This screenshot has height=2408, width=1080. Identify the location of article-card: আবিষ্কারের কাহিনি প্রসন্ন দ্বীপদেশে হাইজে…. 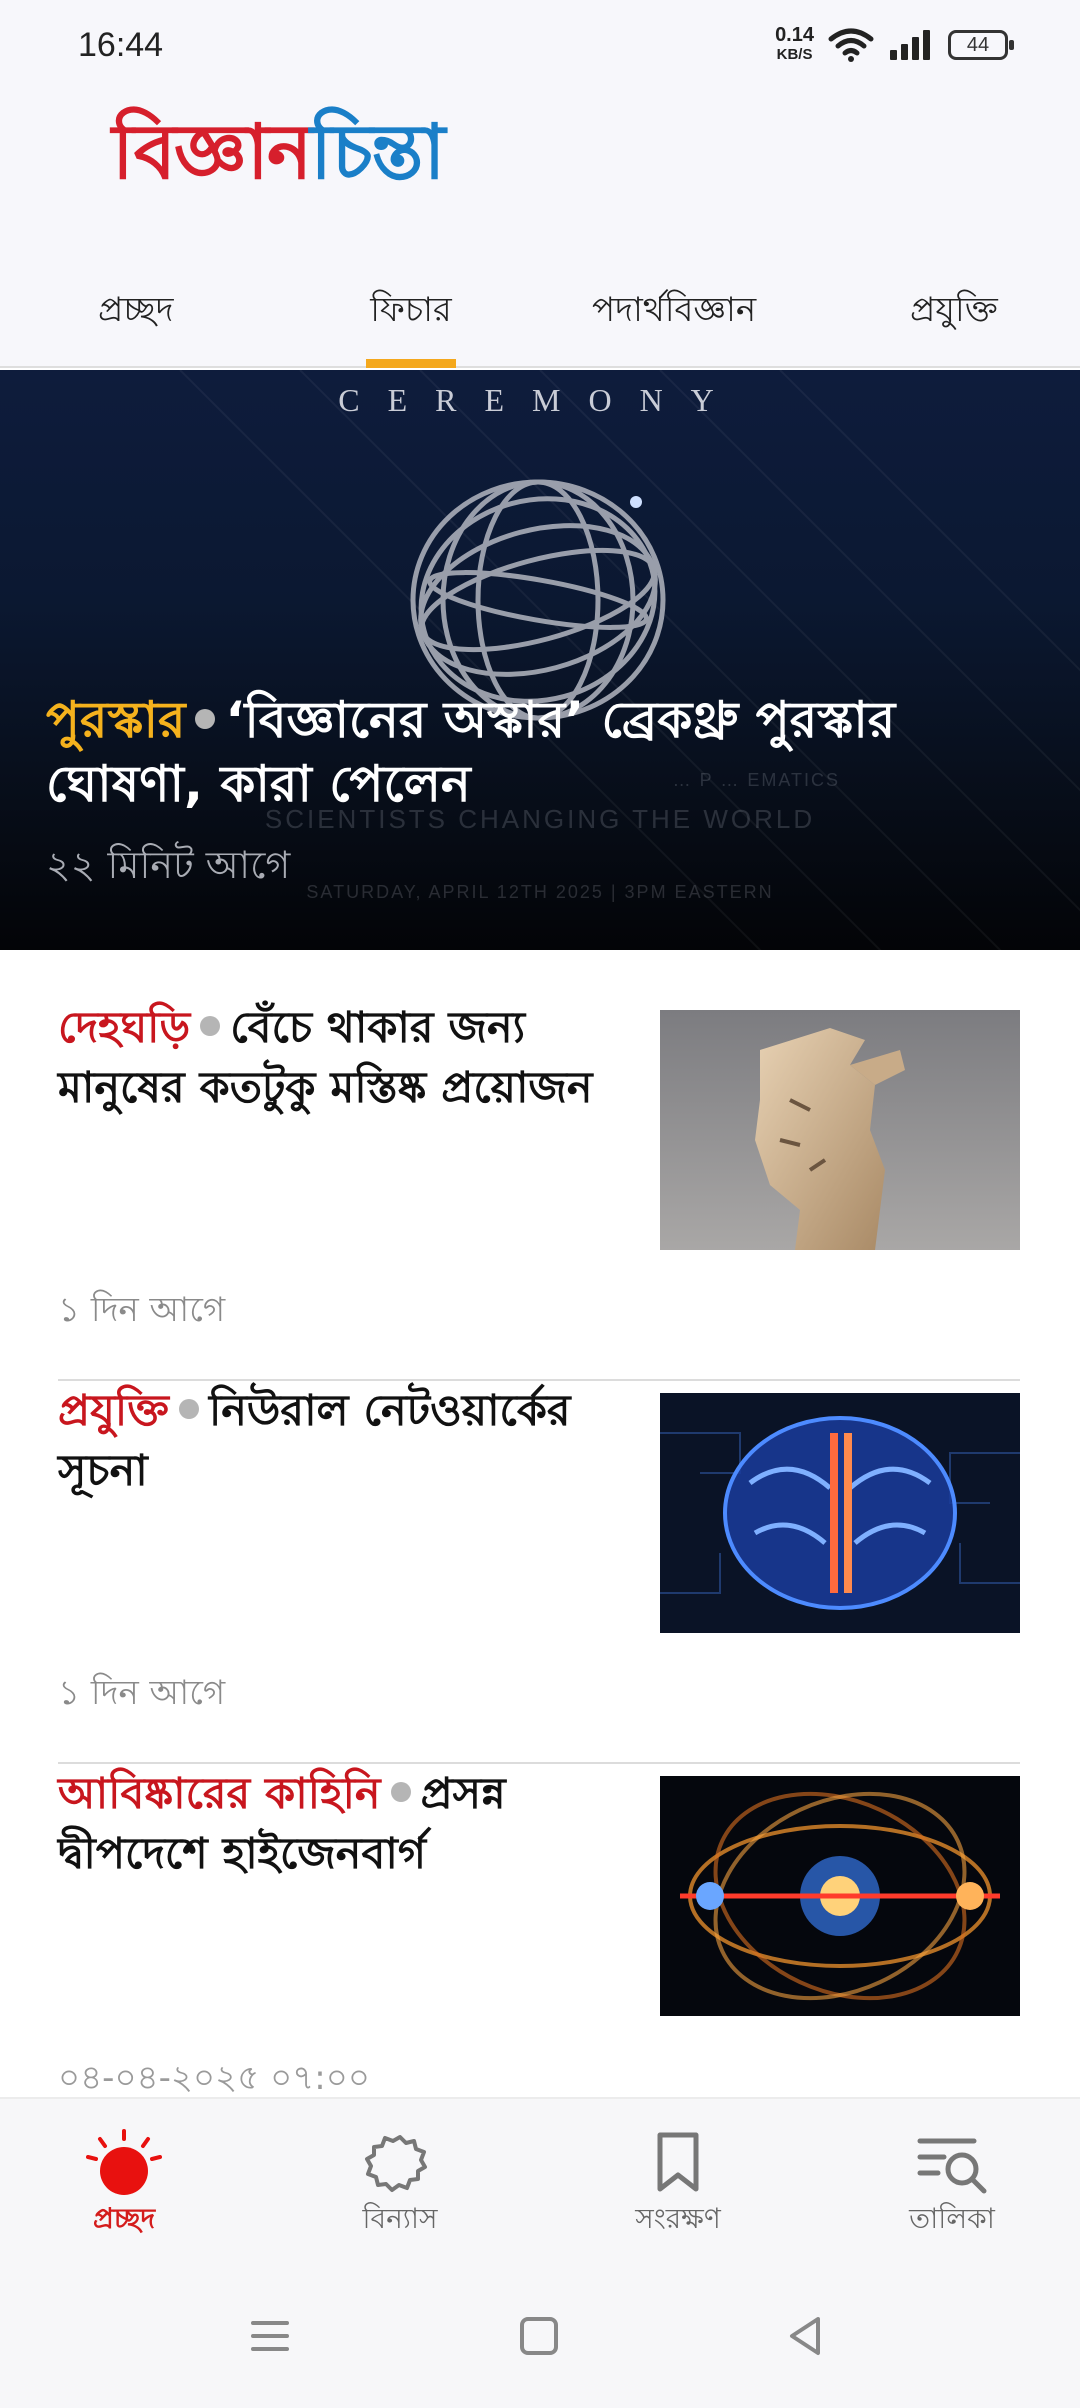
(539, 1955).